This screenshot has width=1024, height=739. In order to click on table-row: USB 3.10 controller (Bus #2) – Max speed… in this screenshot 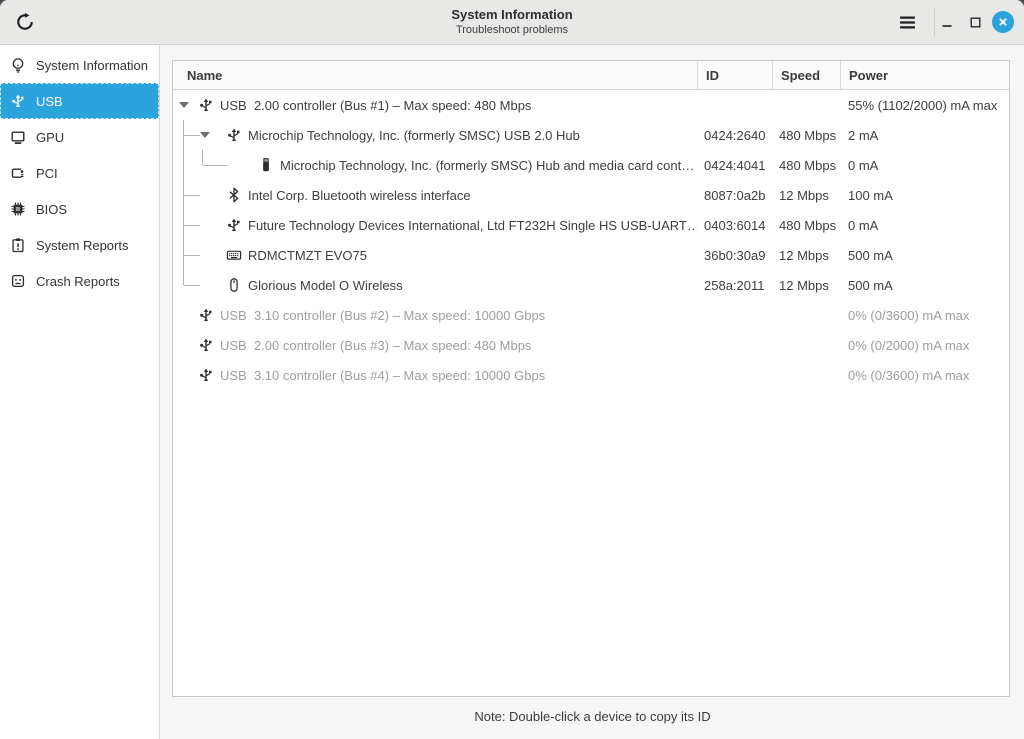, I will do `click(591, 315)`.